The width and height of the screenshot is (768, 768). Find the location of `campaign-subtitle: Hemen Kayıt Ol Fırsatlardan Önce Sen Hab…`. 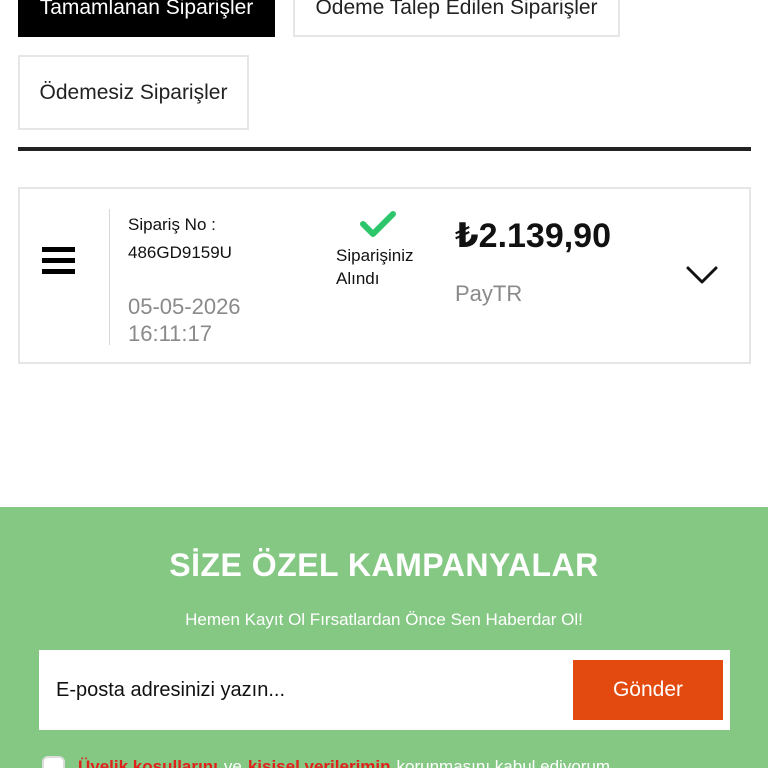

campaign-subtitle: Hemen Kayıt Ol Fırsatlardan Önce Sen Hab… is located at coordinates (384, 619).